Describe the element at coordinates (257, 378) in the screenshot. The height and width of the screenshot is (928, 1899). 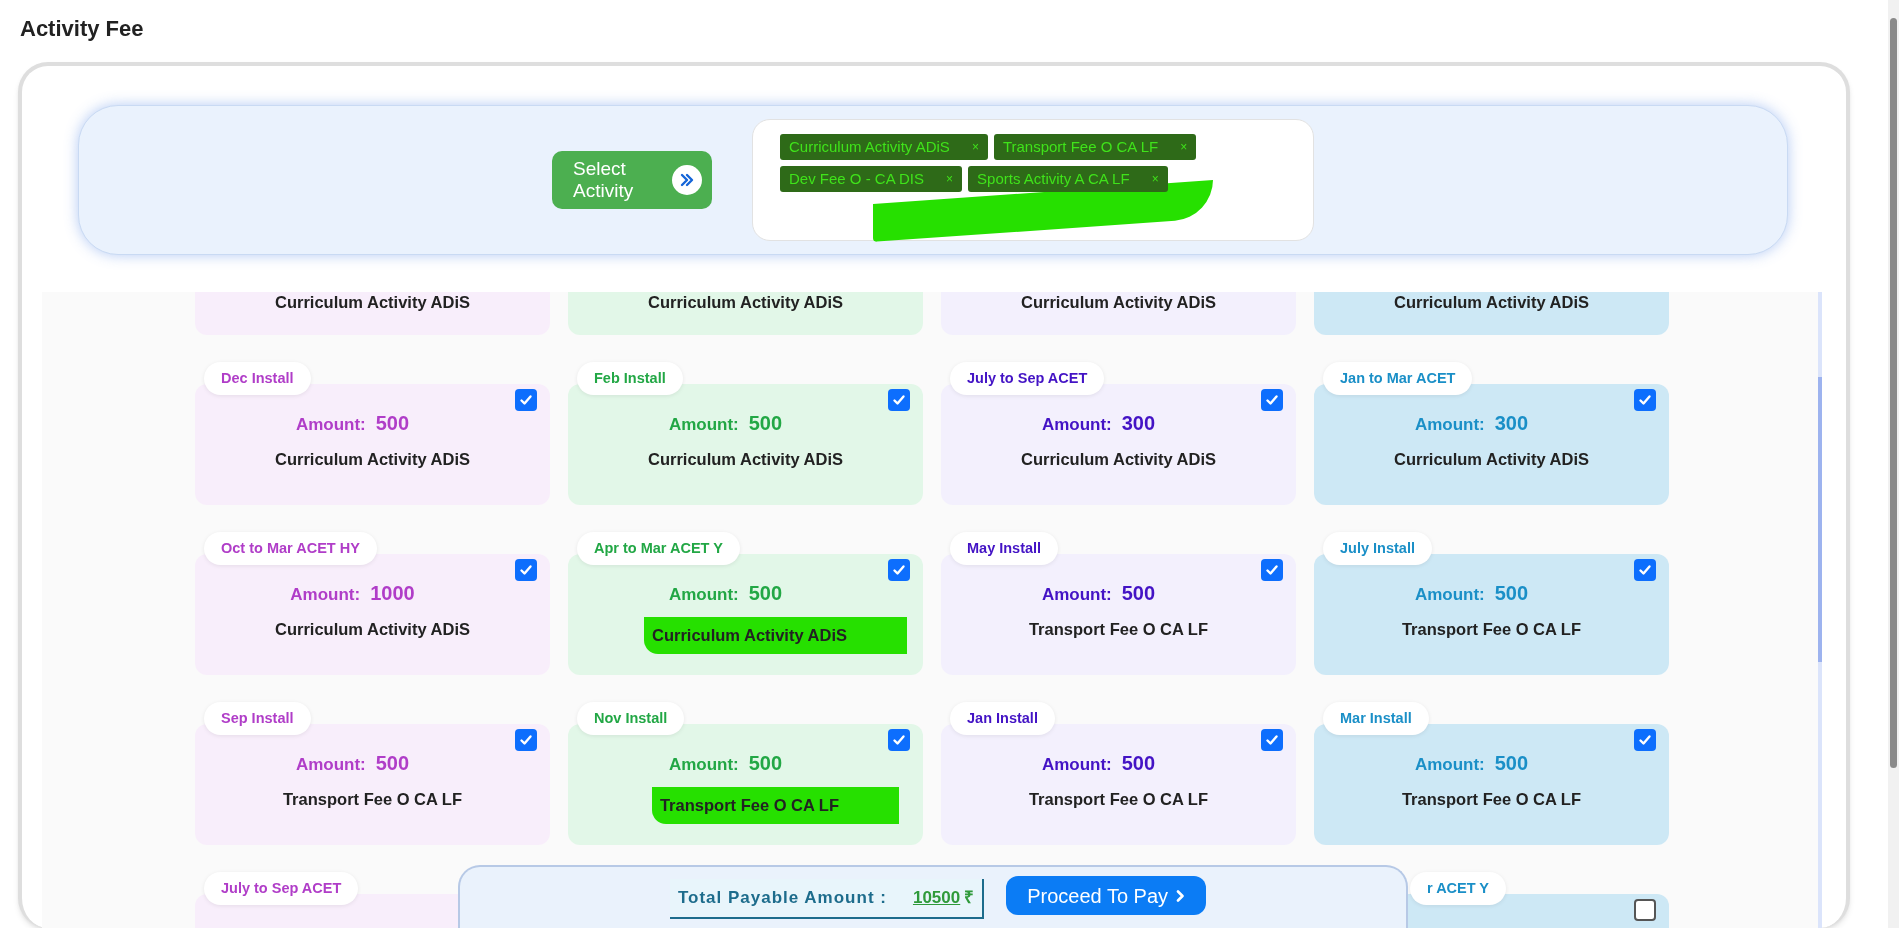
I see `installment-label: Dec Install` at that location.